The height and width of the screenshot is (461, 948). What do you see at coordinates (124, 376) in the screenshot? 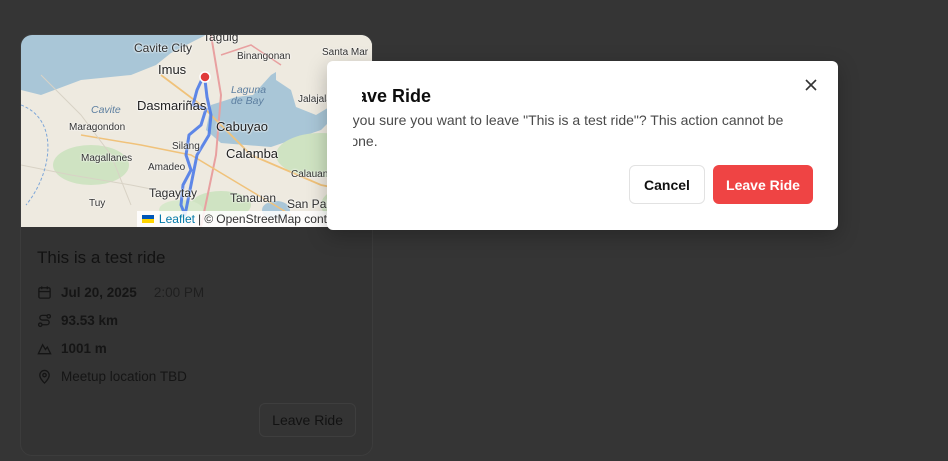
I see `ride-meetup: Meetup location TBD` at bounding box center [124, 376].